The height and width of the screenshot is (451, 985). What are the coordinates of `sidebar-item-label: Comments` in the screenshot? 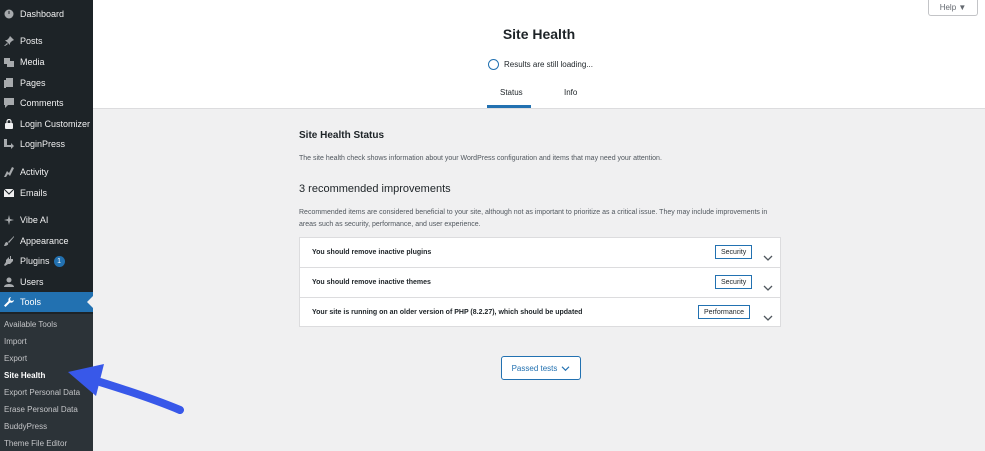 It's located at (42, 103).